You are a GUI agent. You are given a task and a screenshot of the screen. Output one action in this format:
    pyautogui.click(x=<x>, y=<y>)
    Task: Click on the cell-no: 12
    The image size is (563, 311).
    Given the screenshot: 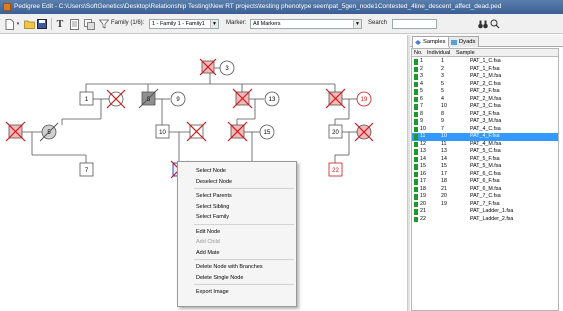 What is the action you would take?
    pyautogui.click(x=423, y=143)
    